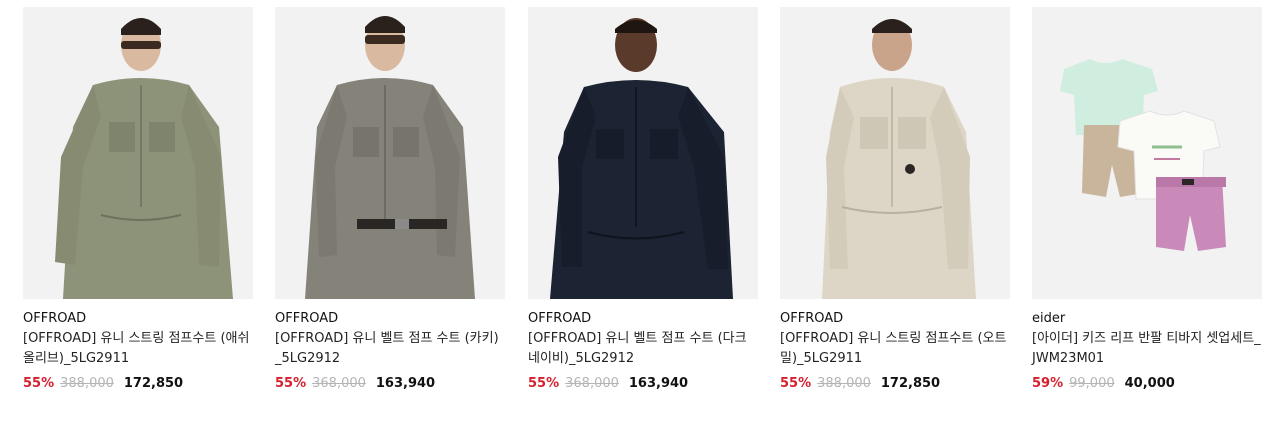  Describe the element at coordinates (1147, 349) in the screenshot. I see `product-name: [아이더] 키즈 리프 반팔 티바지 셋업세트_JWM23M01` at that location.